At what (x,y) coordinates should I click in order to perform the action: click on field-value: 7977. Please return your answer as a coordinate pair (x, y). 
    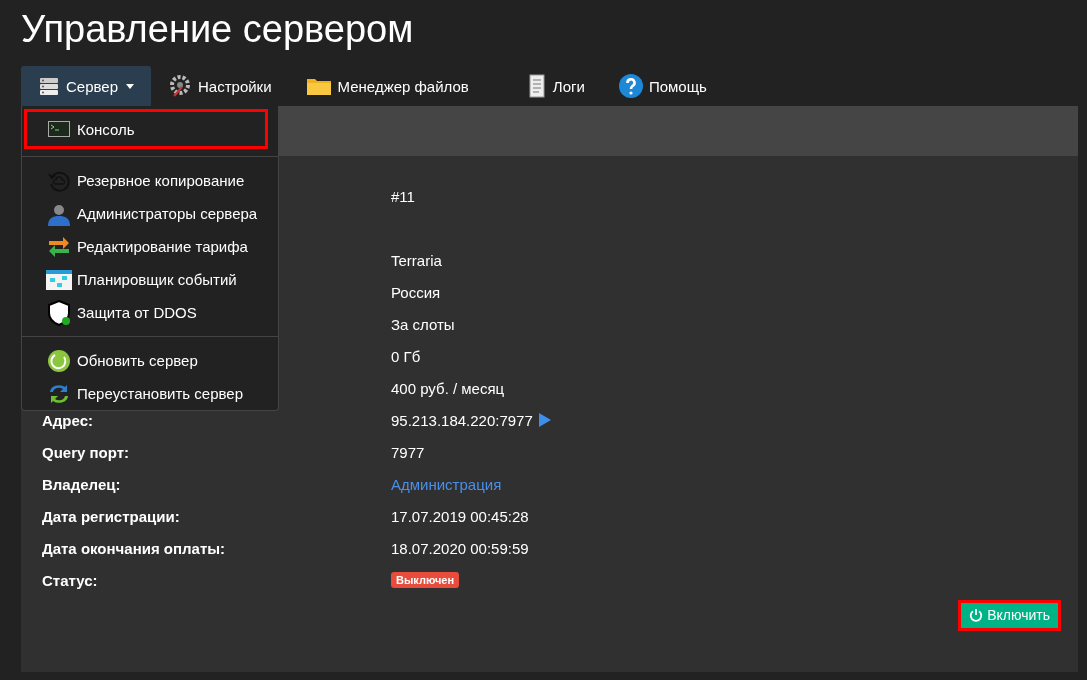
    Looking at the image, I should click on (408, 452).